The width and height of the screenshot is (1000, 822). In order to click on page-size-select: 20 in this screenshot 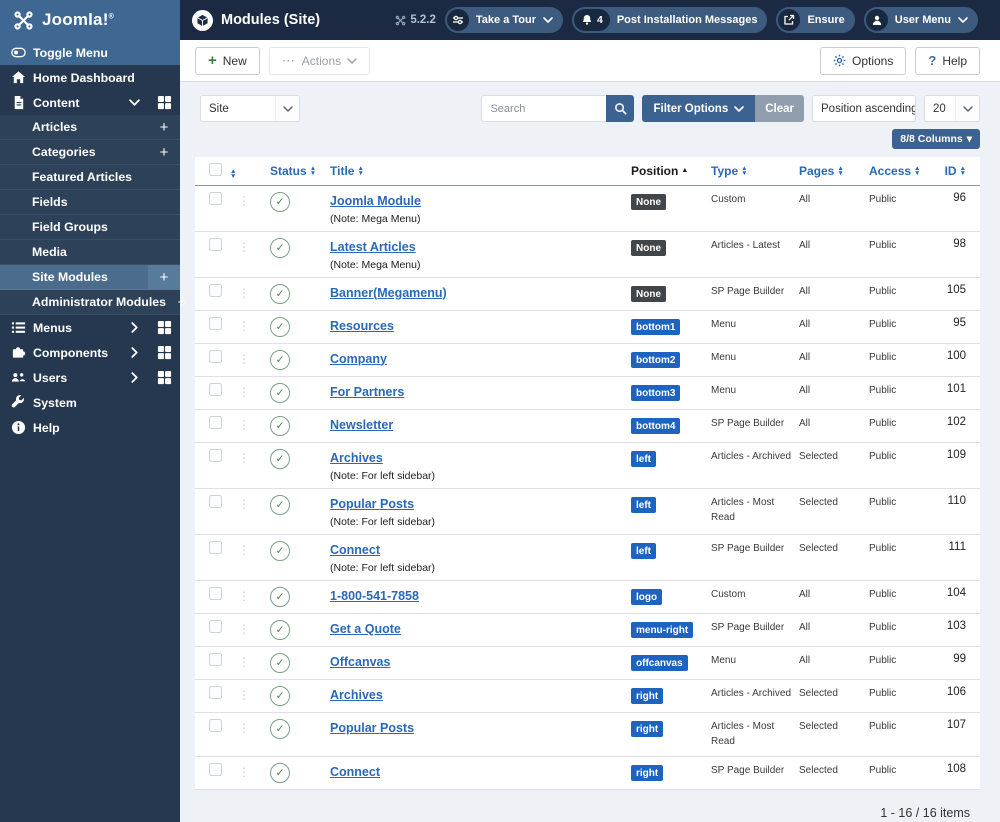, I will do `click(952, 108)`.